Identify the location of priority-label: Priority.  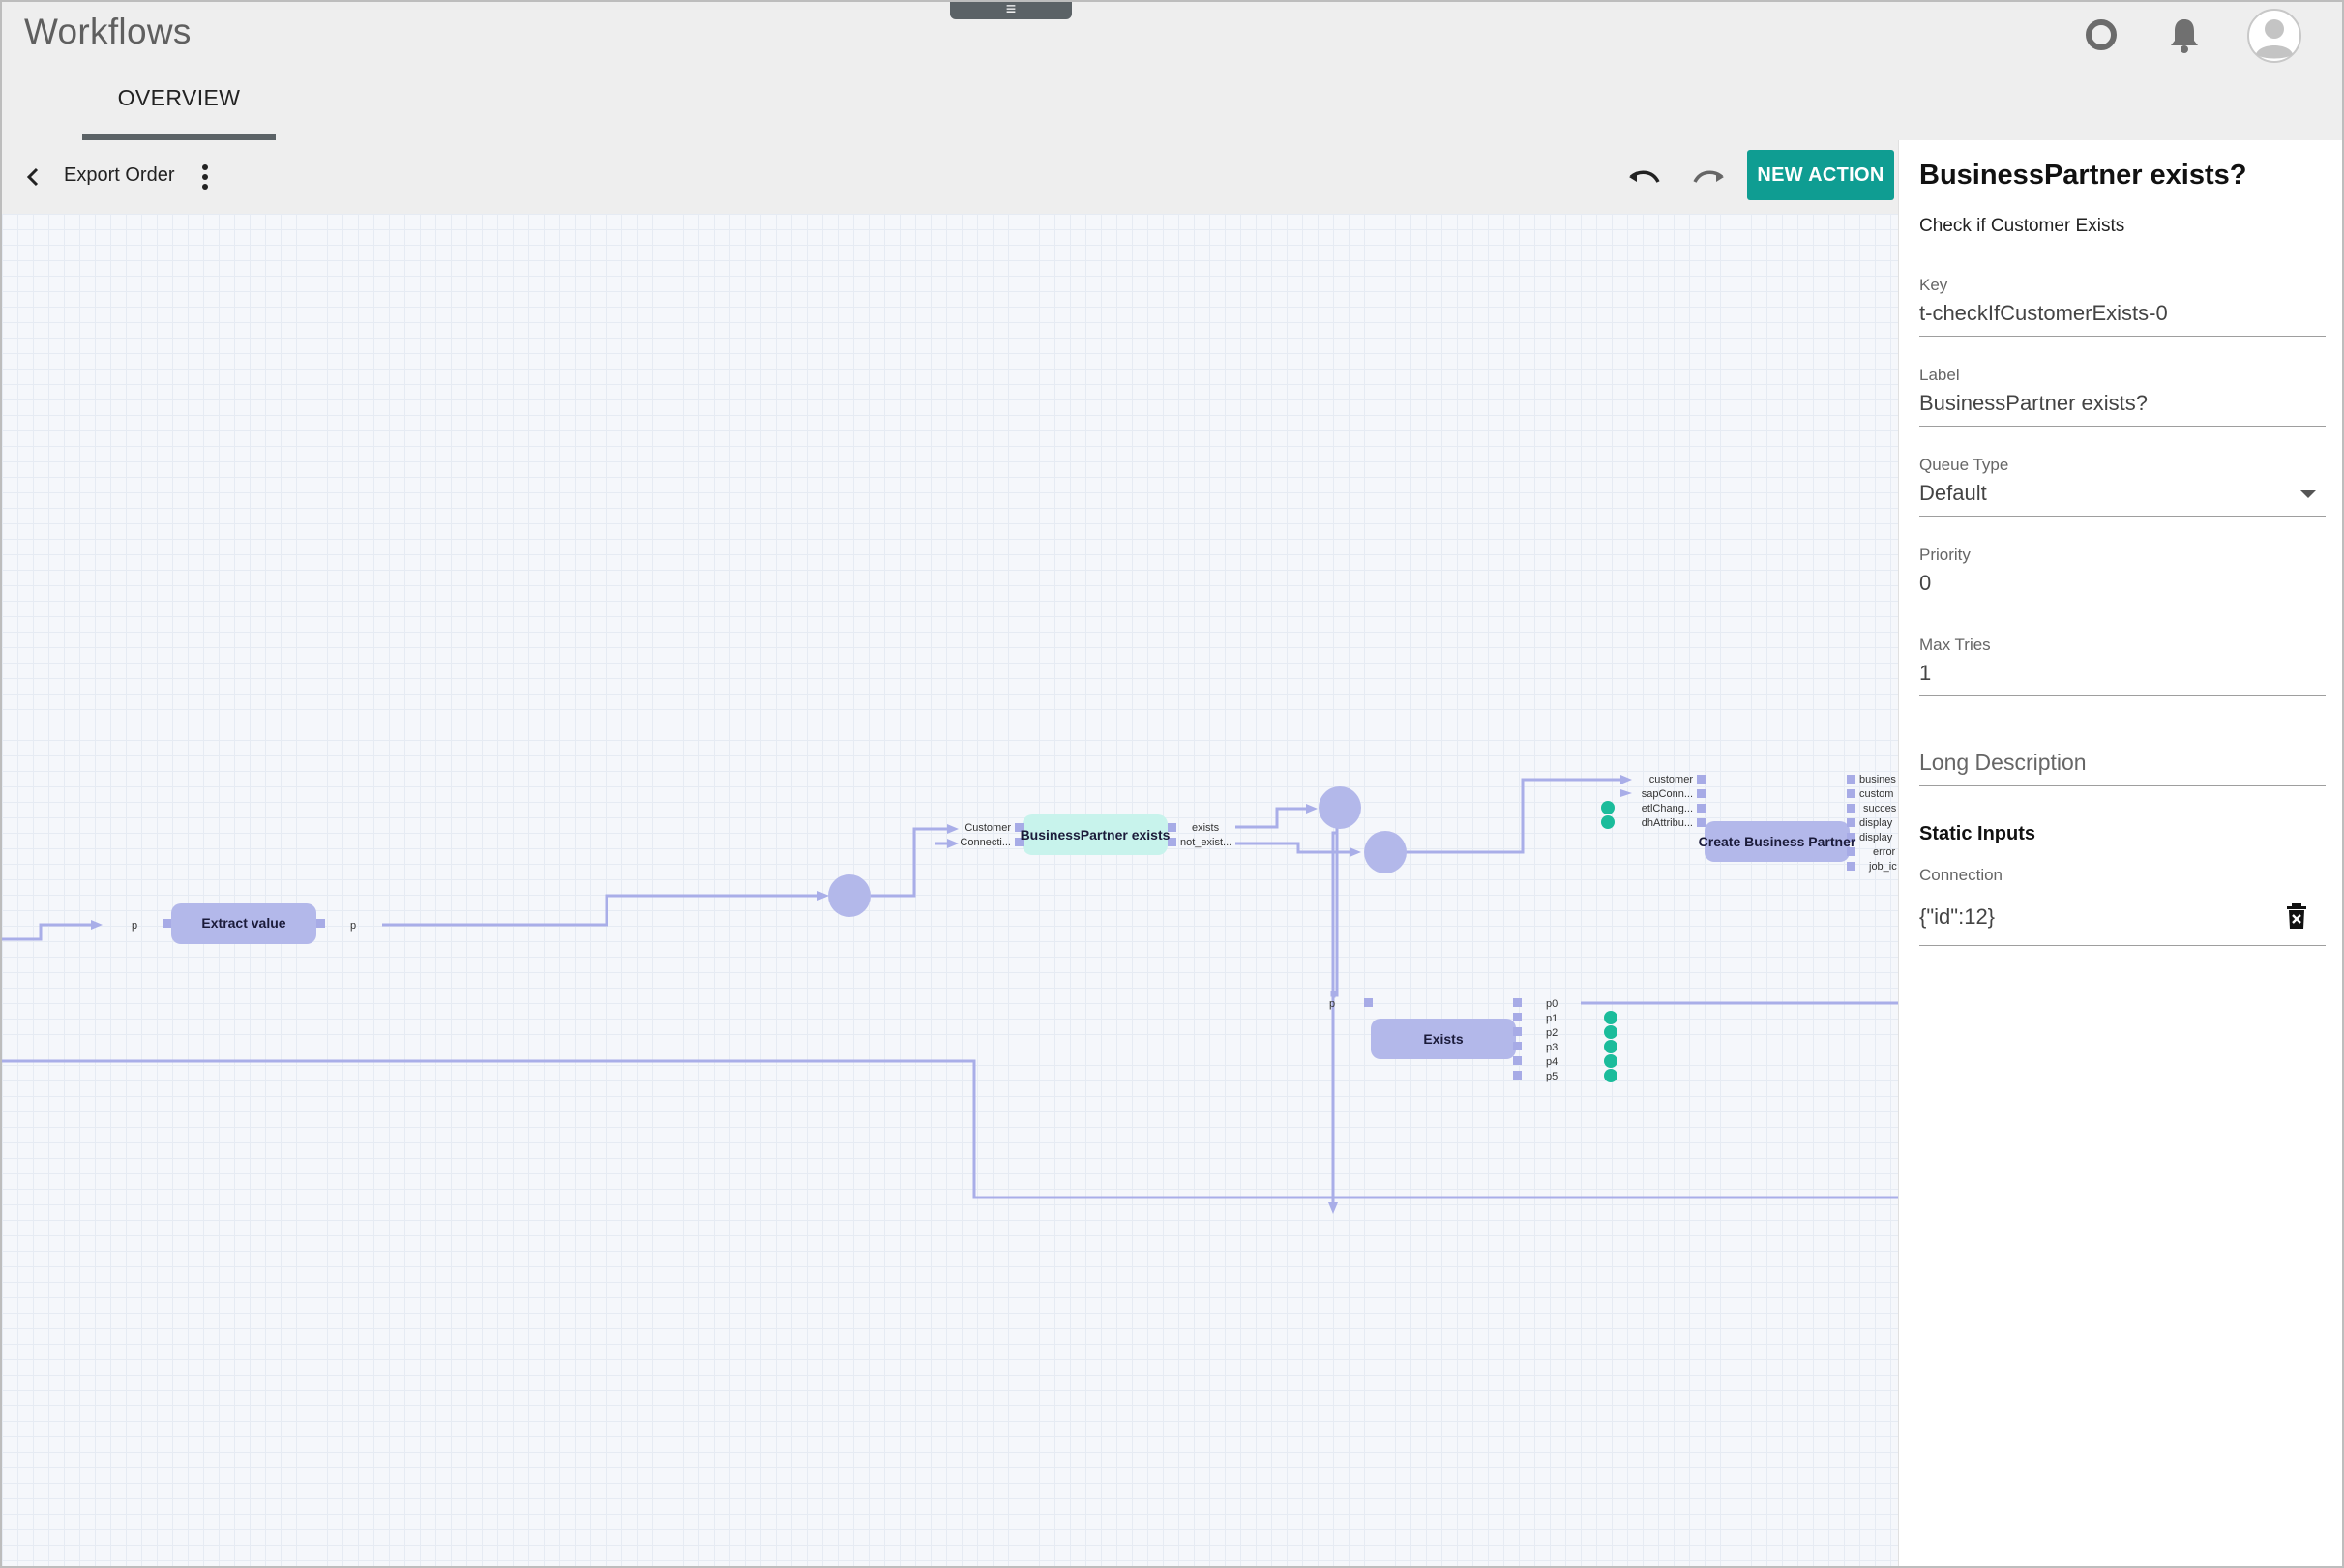
(1945, 555).